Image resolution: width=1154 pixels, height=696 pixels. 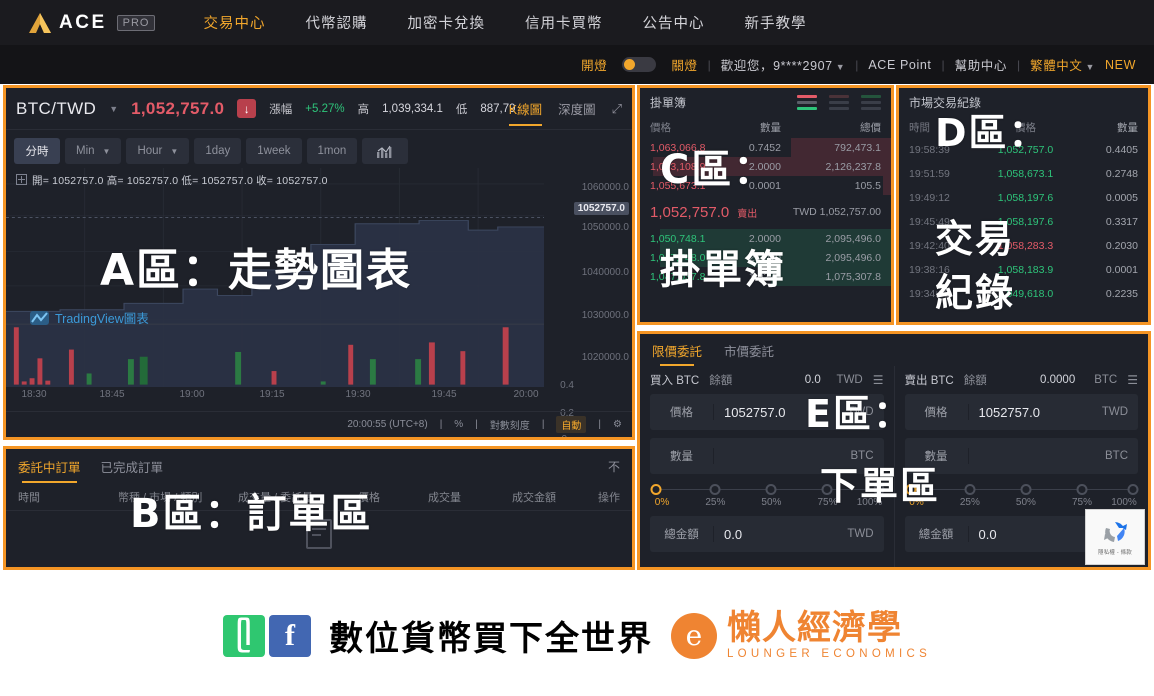 I want to click on collapse-button: 不, so click(x=614, y=466).